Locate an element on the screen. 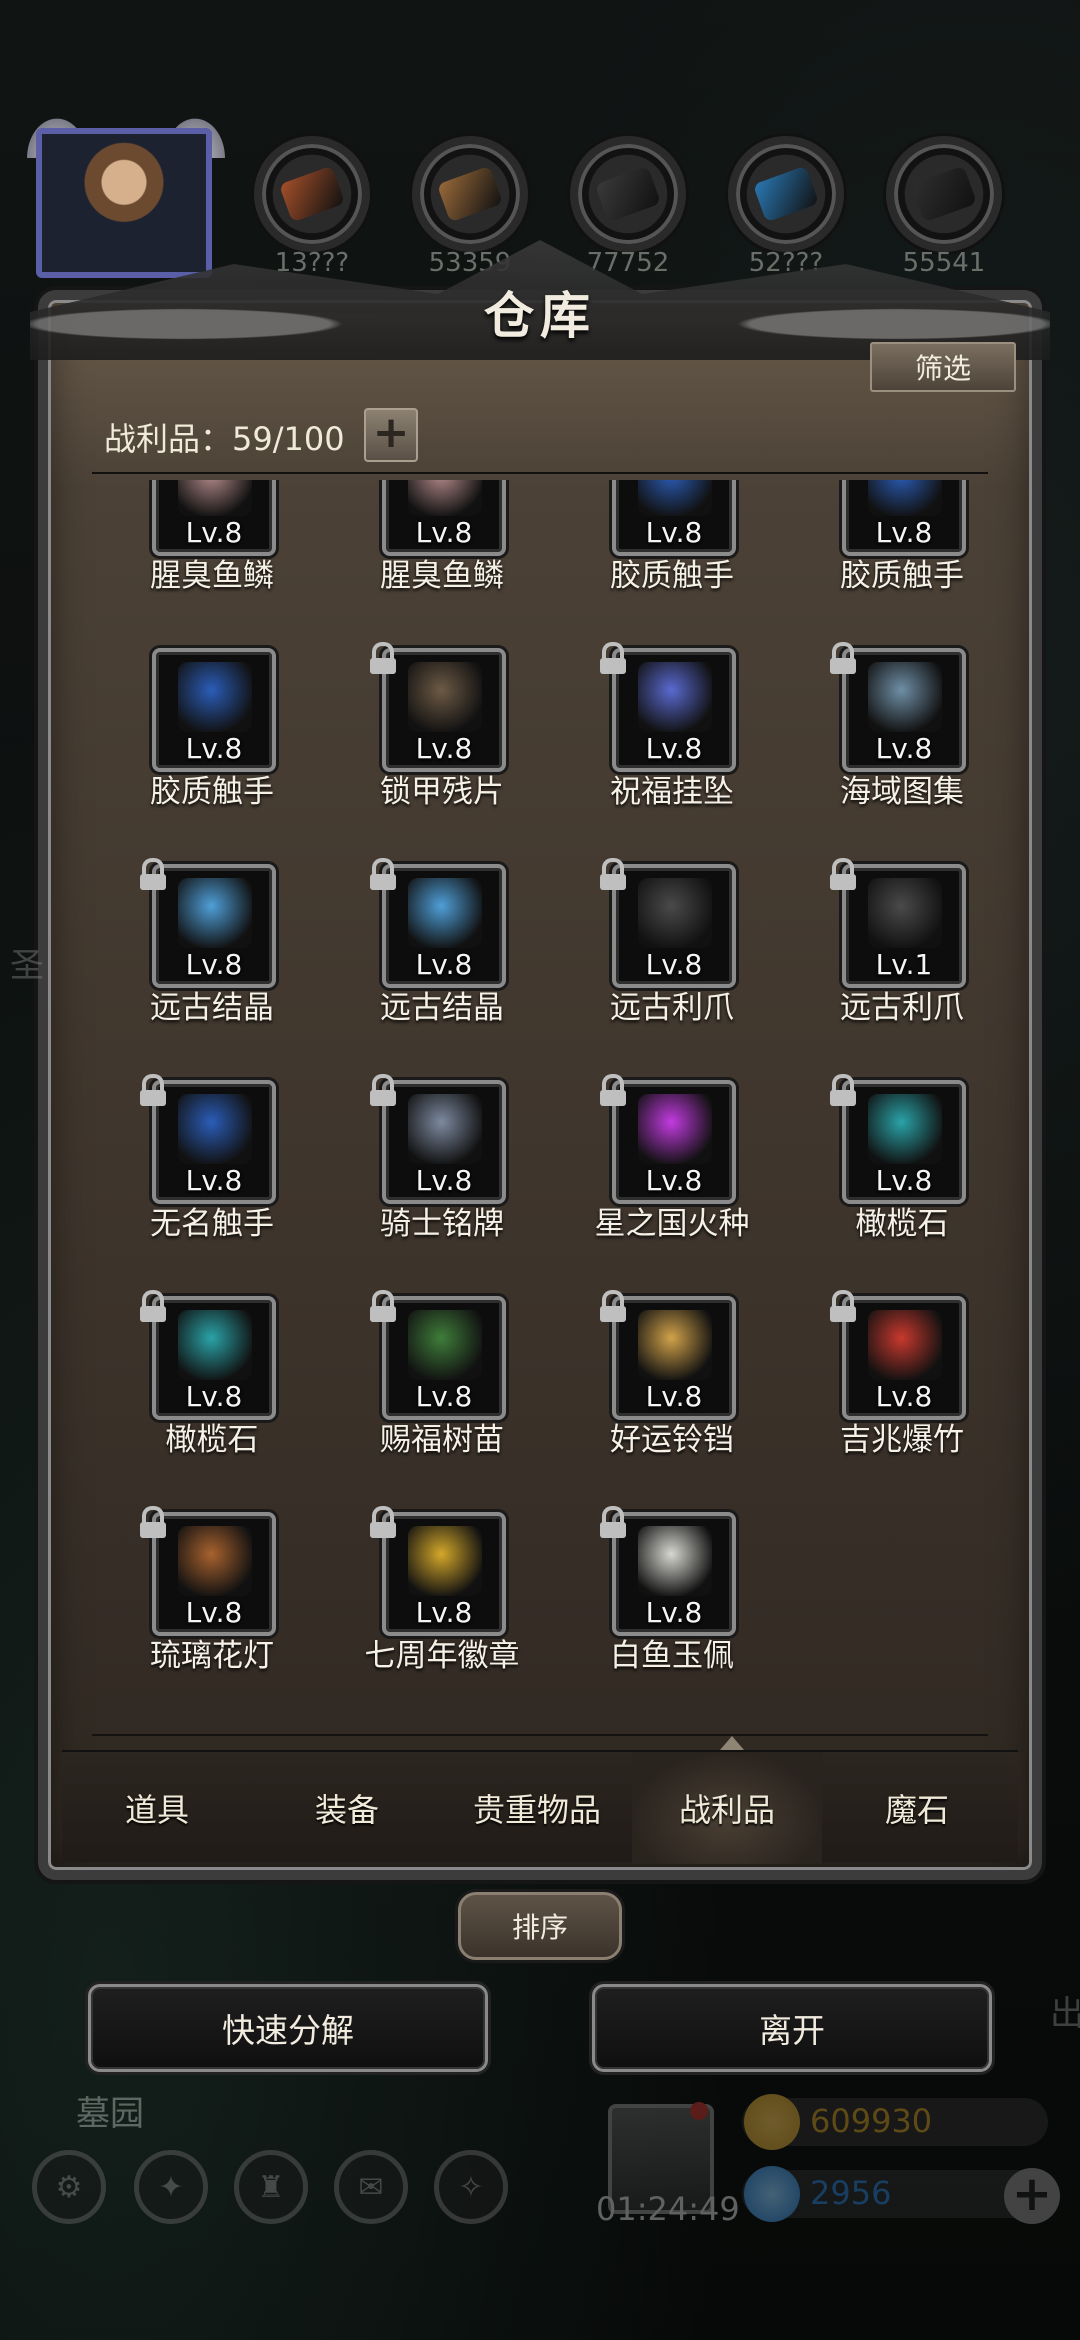 Image resolution: width=1080 pixels, height=2340 pixels. crystal-shard-icon is located at coordinates (786, 194).